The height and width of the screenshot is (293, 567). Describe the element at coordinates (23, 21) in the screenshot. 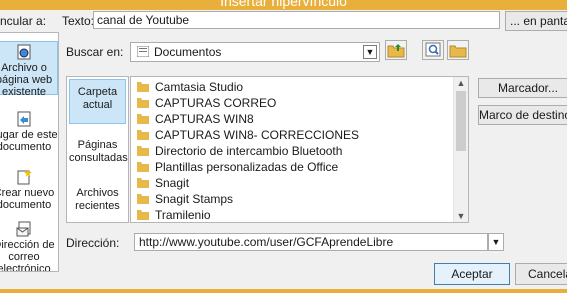

I see `link-to-label: ncular a:` at that location.